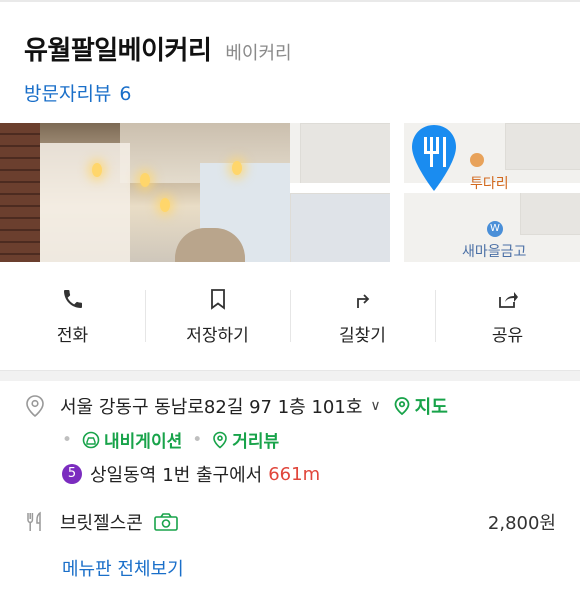  I want to click on car-icon, so click(91, 439).